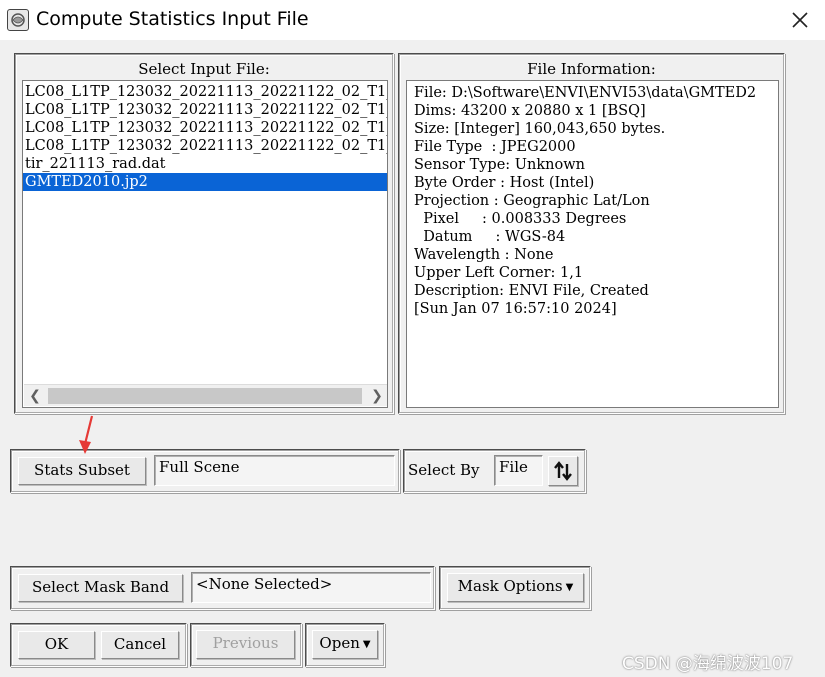  Describe the element at coordinates (518, 470) in the screenshot. I see `select-by-value: File` at that location.